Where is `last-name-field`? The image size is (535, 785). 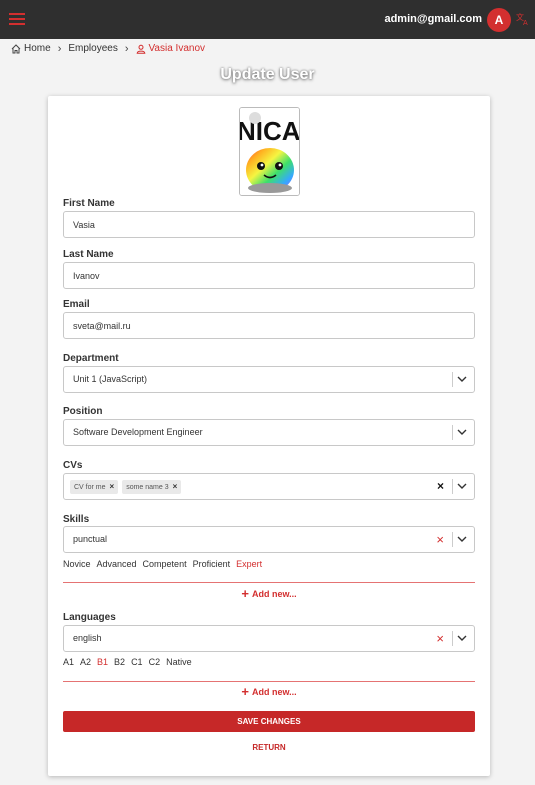 last-name-field is located at coordinates (269, 275).